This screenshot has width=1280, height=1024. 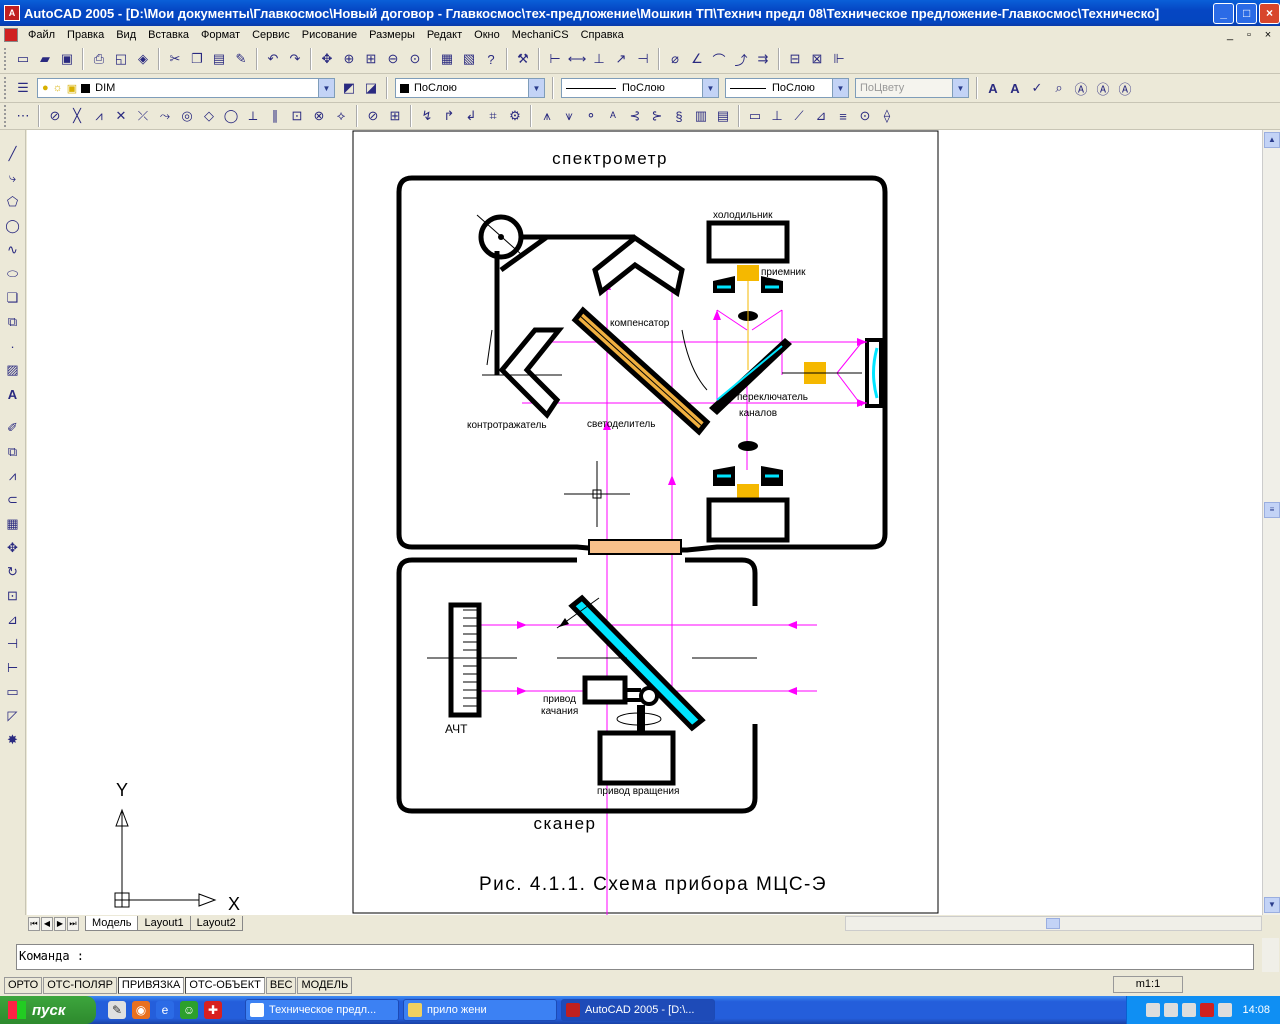 I want to click on status-ortho: ОРТО, so click(x=23, y=985).